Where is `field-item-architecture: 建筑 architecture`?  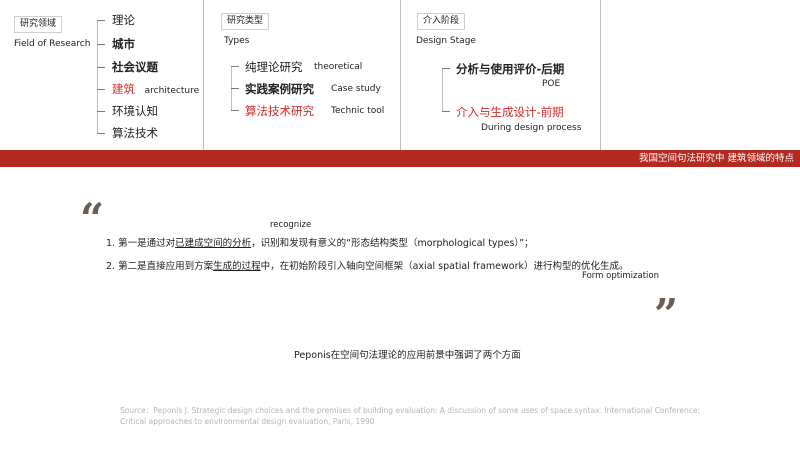
field-item-architecture: 建筑 architecture is located at coordinates (155, 90).